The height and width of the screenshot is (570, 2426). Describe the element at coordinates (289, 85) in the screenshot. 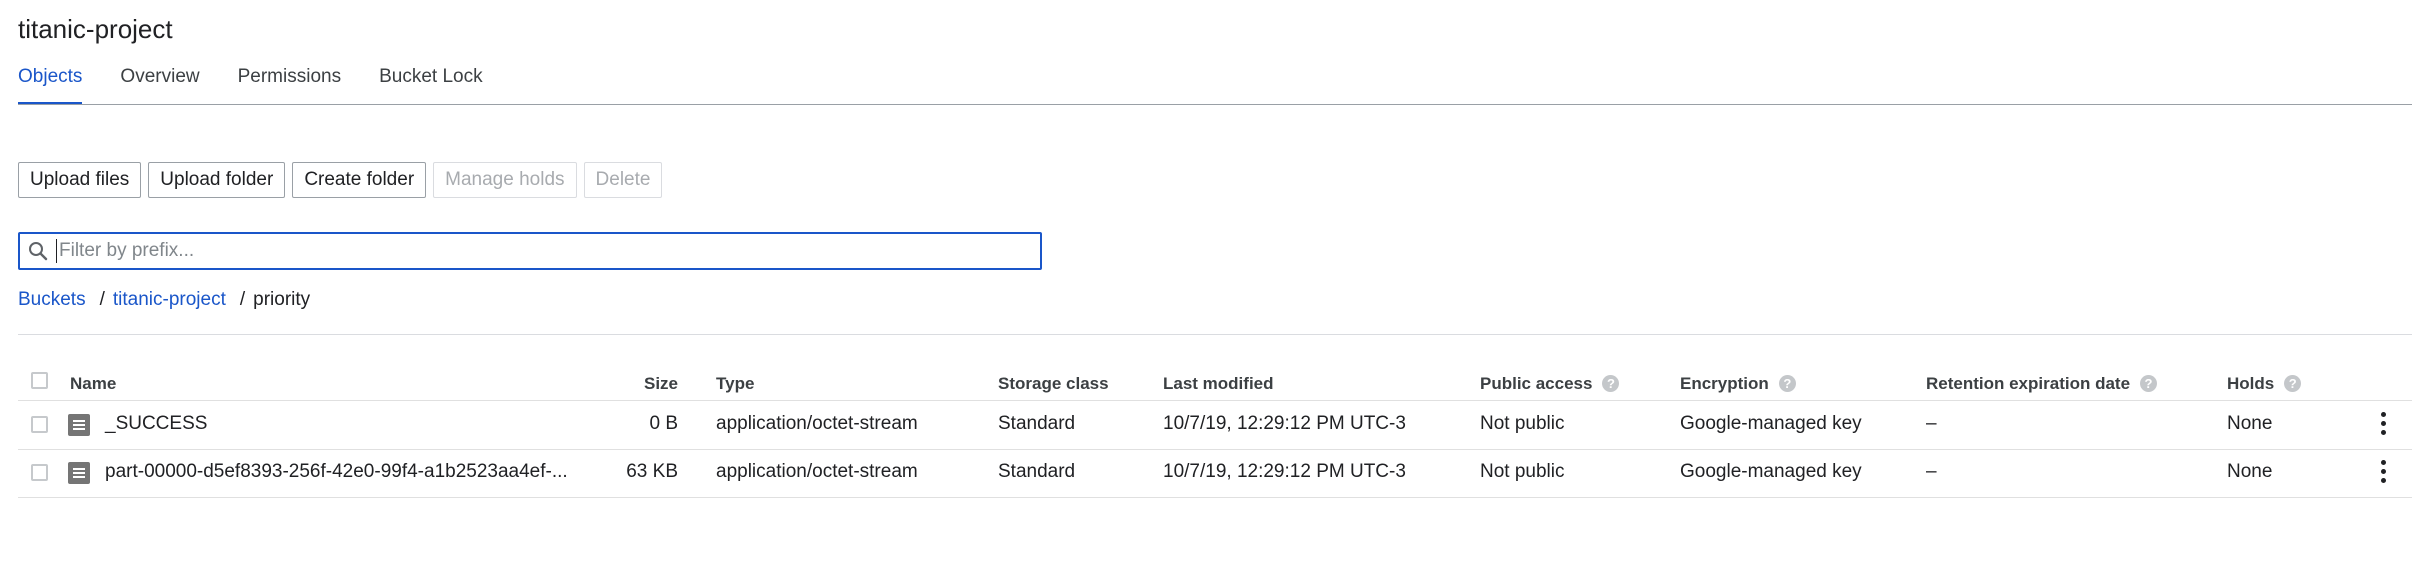

I see `tab-permissions: Permissions` at that location.